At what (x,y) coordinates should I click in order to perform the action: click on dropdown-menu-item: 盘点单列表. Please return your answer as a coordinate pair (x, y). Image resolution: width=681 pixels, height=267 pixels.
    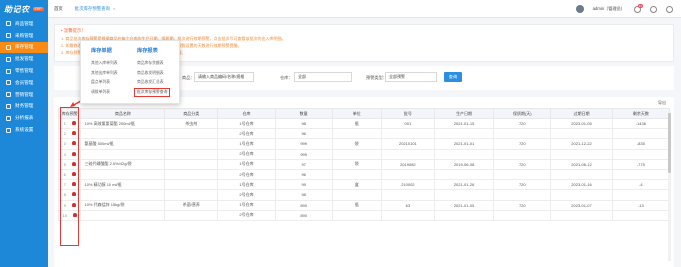
    Looking at the image, I should click on (104, 83).